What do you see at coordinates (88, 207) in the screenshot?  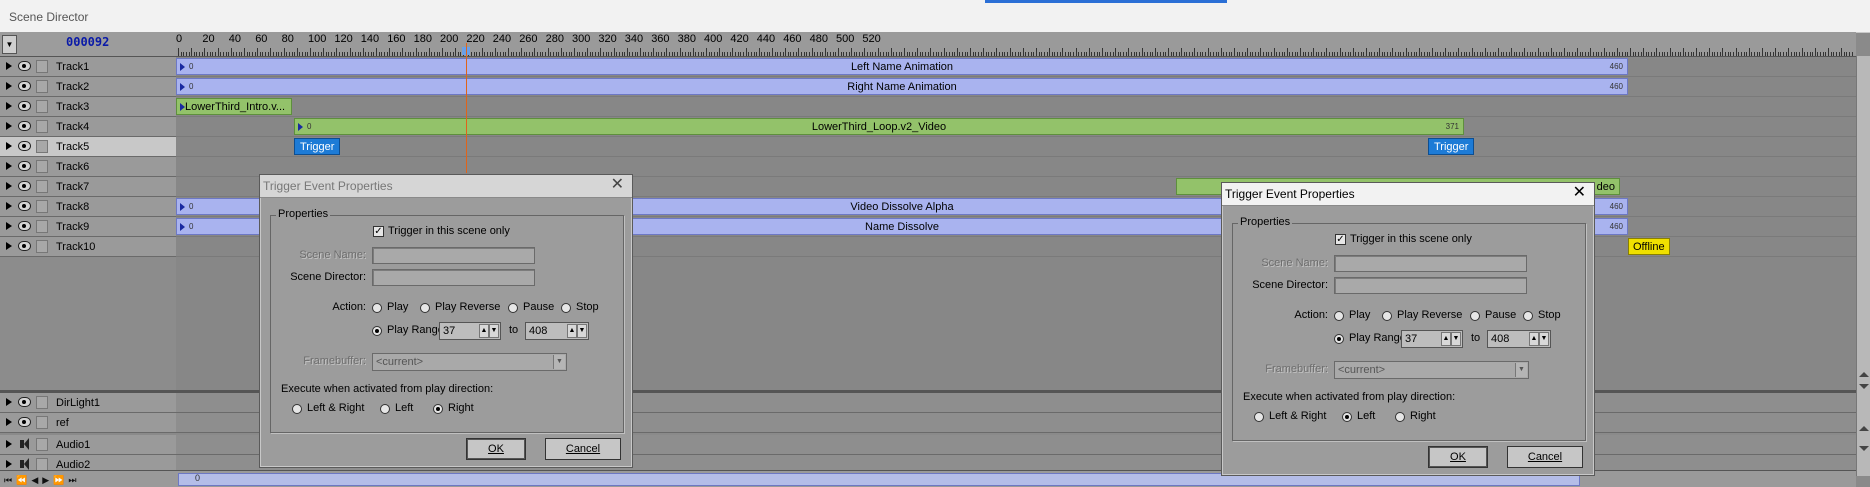 I see `track-row-track8: Track8` at bounding box center [88, 207].